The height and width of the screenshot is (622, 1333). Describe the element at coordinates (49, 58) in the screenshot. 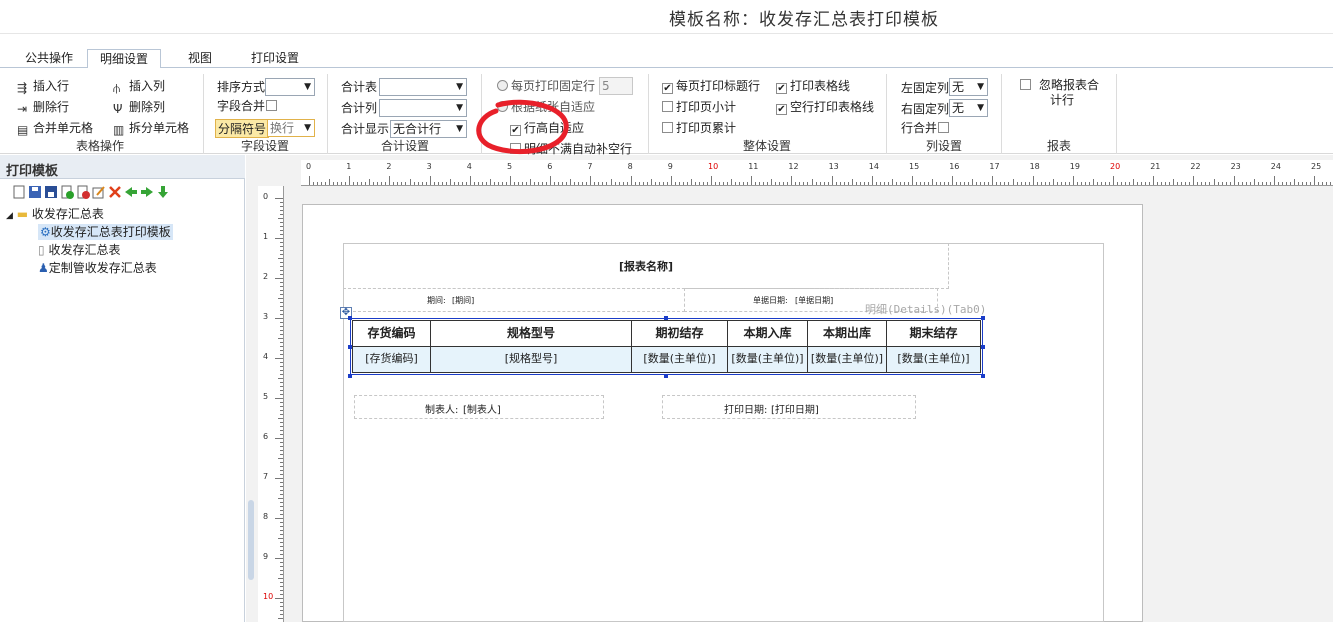

I see `tab-public-ops: 公共操作` at that location.